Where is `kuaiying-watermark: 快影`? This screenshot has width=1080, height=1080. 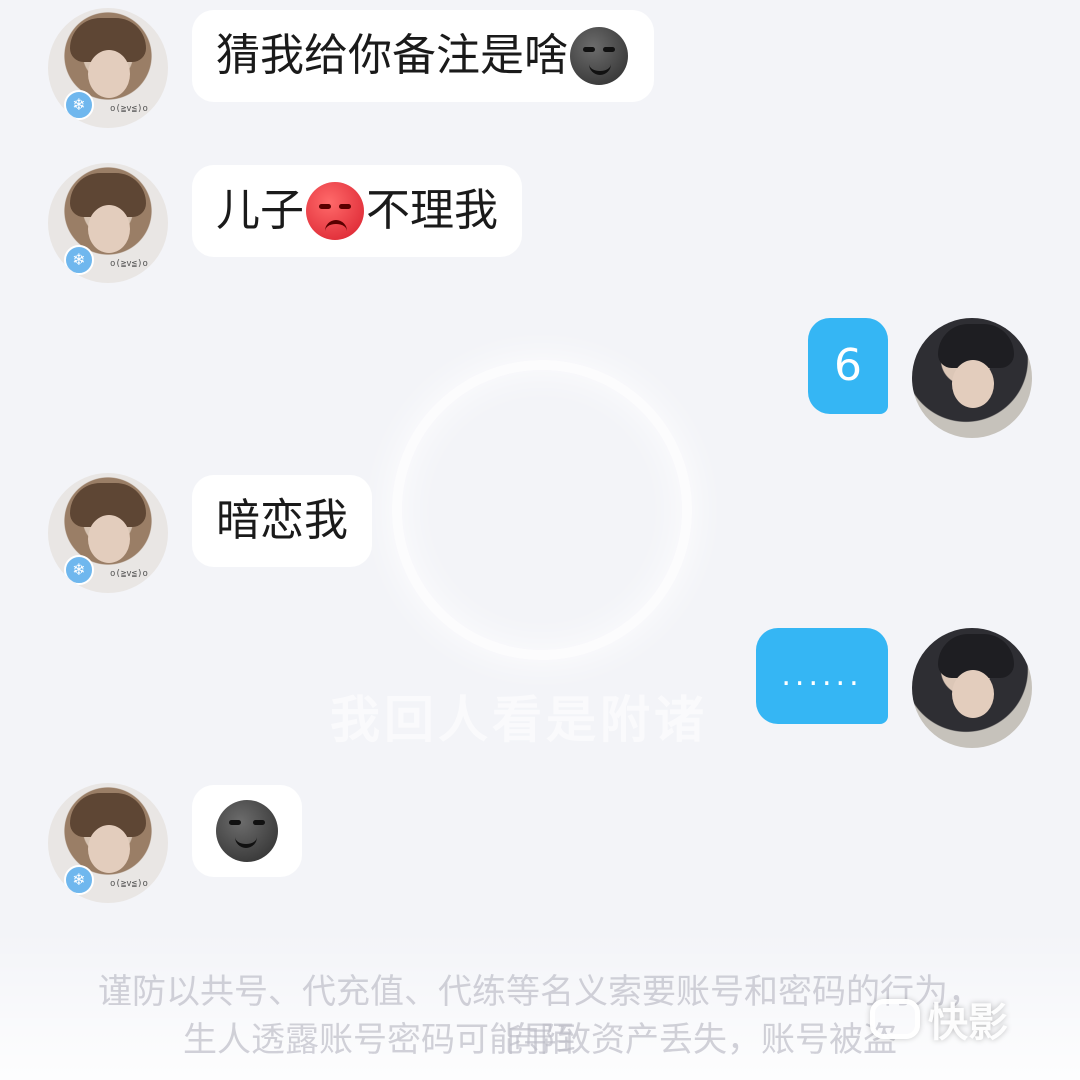
kuaiying-watermark: 快影 is located at coordinates (939, 1019).